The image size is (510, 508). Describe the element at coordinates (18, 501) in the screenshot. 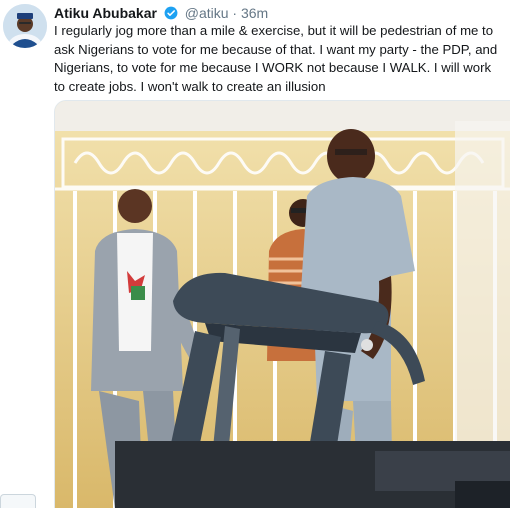

I see `scroll-corner-button` at that location.